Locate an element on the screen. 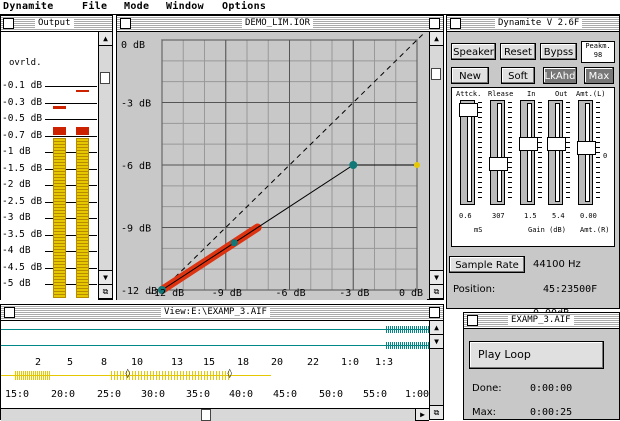  menu-dynamite: Dynamite is located at coordinates (28, 6).